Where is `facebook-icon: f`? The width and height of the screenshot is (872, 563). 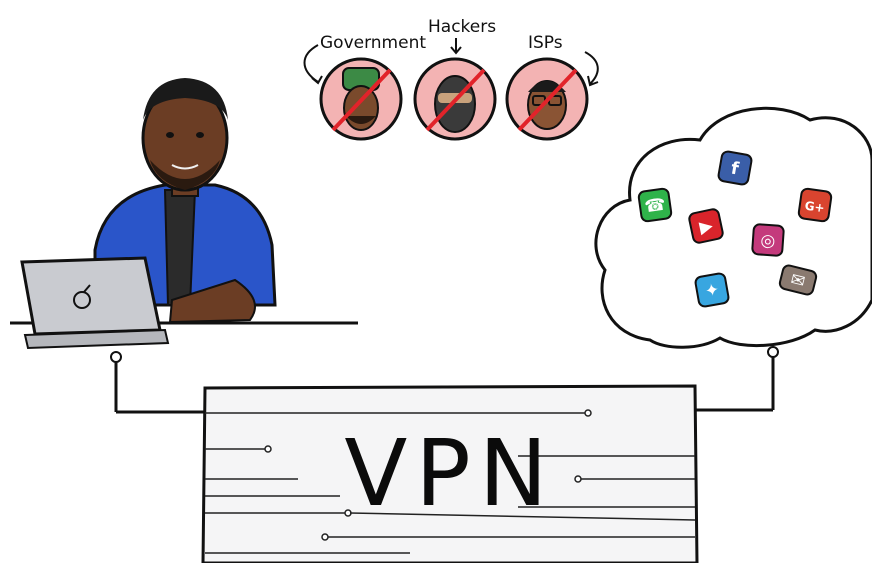
facebook-icon: f is located at coordinates (735, 168).